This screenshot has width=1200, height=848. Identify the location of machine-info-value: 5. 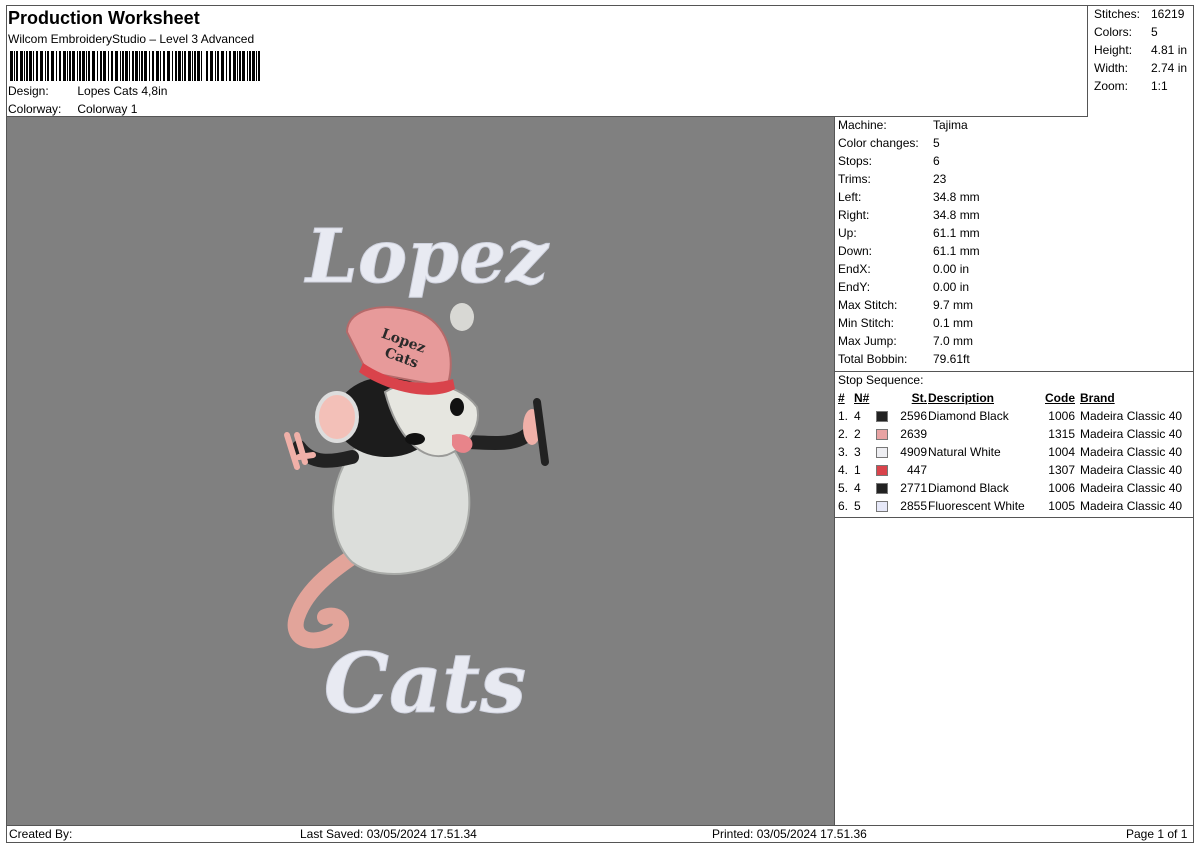
(936, 143).